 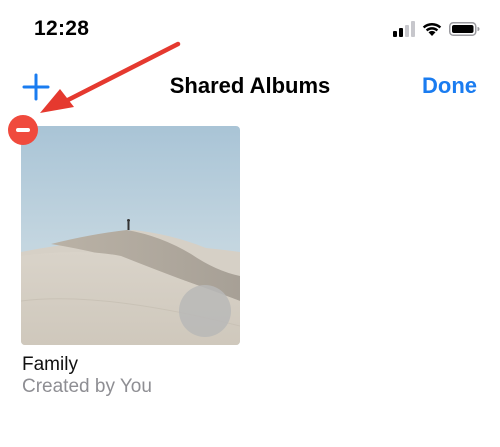 I want to click on navigation-bar: Shared Albums Done, so click(x=250, y=87).